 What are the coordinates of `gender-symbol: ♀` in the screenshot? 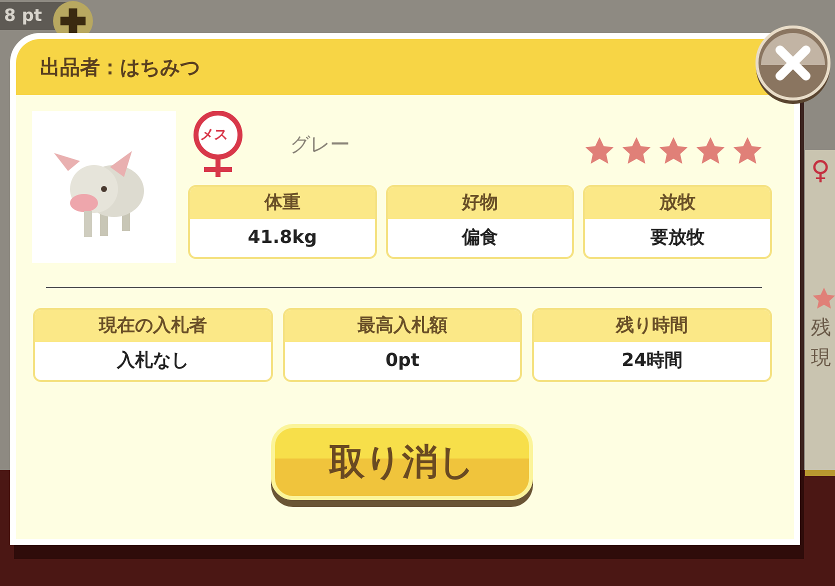 It's located at (820, 171).